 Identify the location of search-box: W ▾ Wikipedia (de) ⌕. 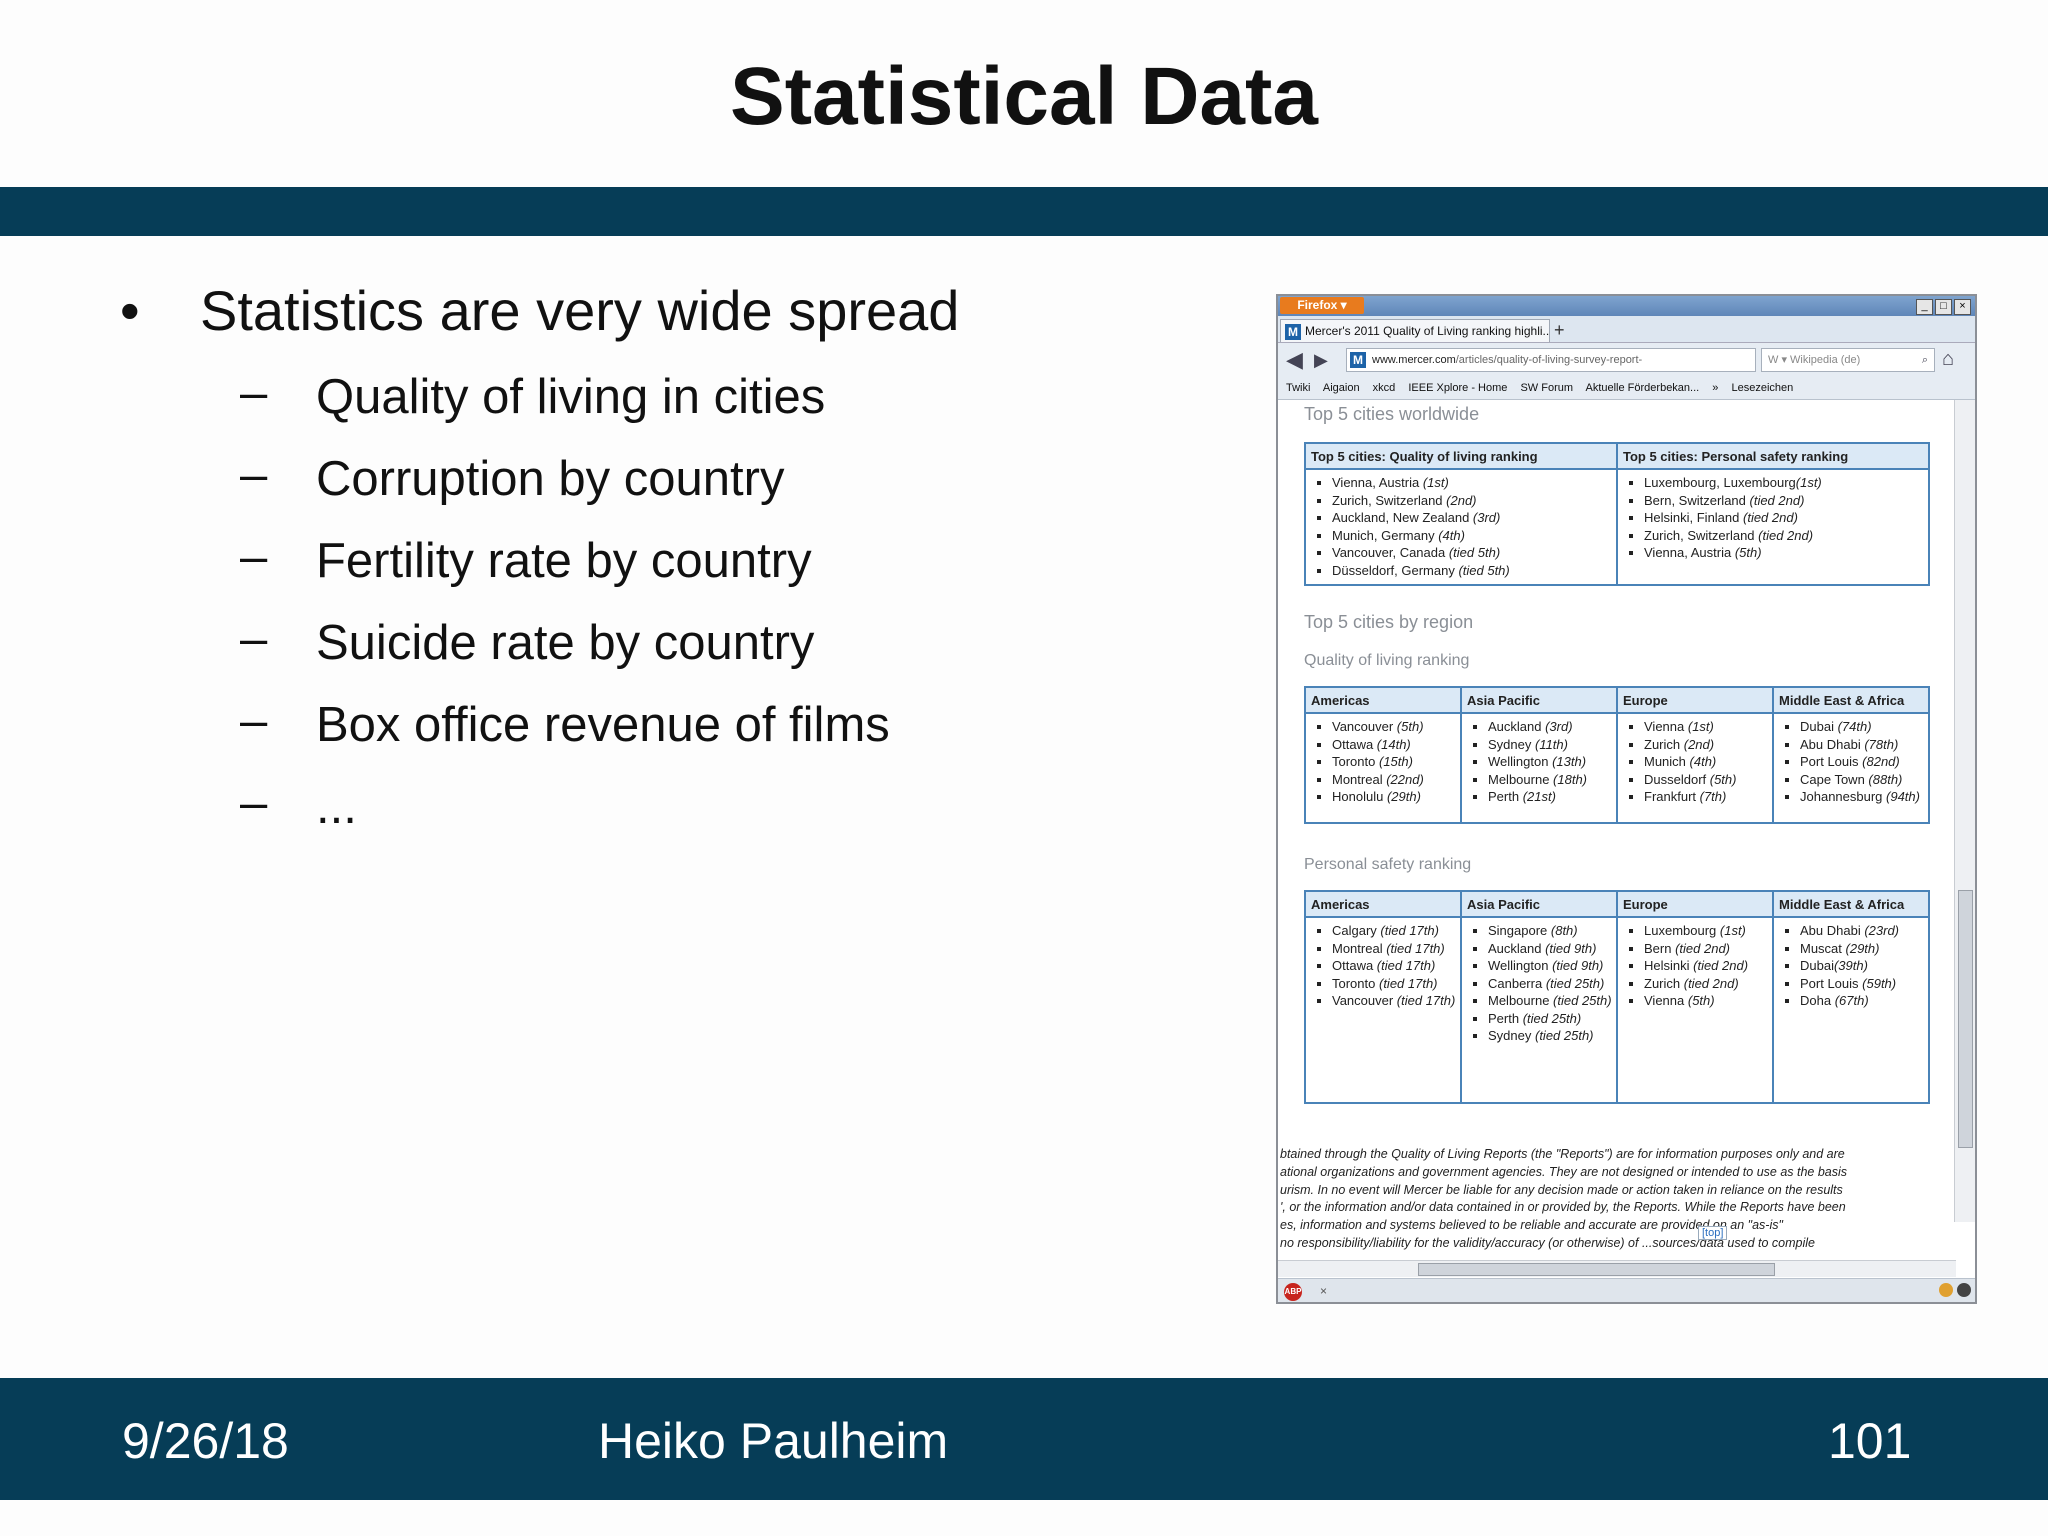
(1848, 360).